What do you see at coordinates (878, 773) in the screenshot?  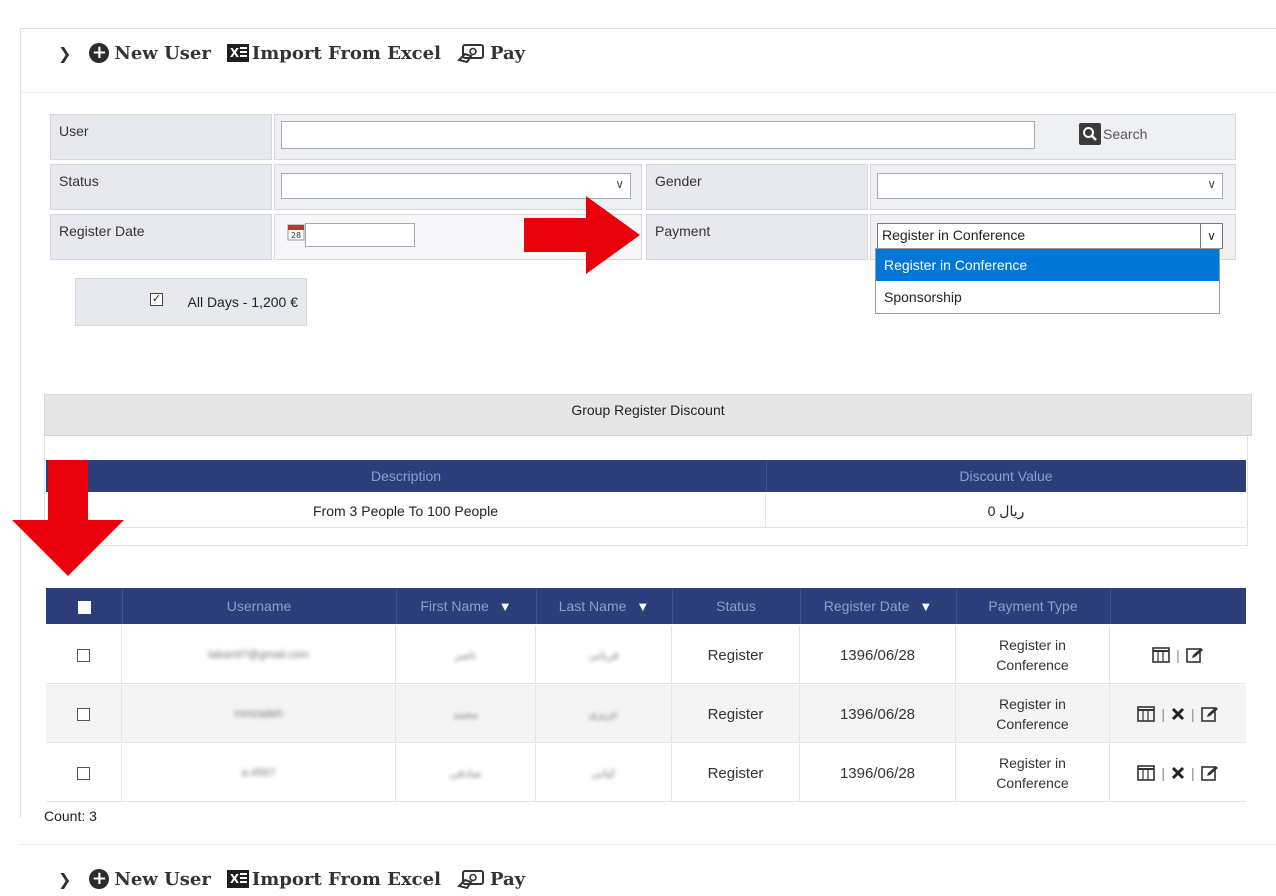 I see `register-date-cell: 1396/06/28` at bounding box center [878, 773].